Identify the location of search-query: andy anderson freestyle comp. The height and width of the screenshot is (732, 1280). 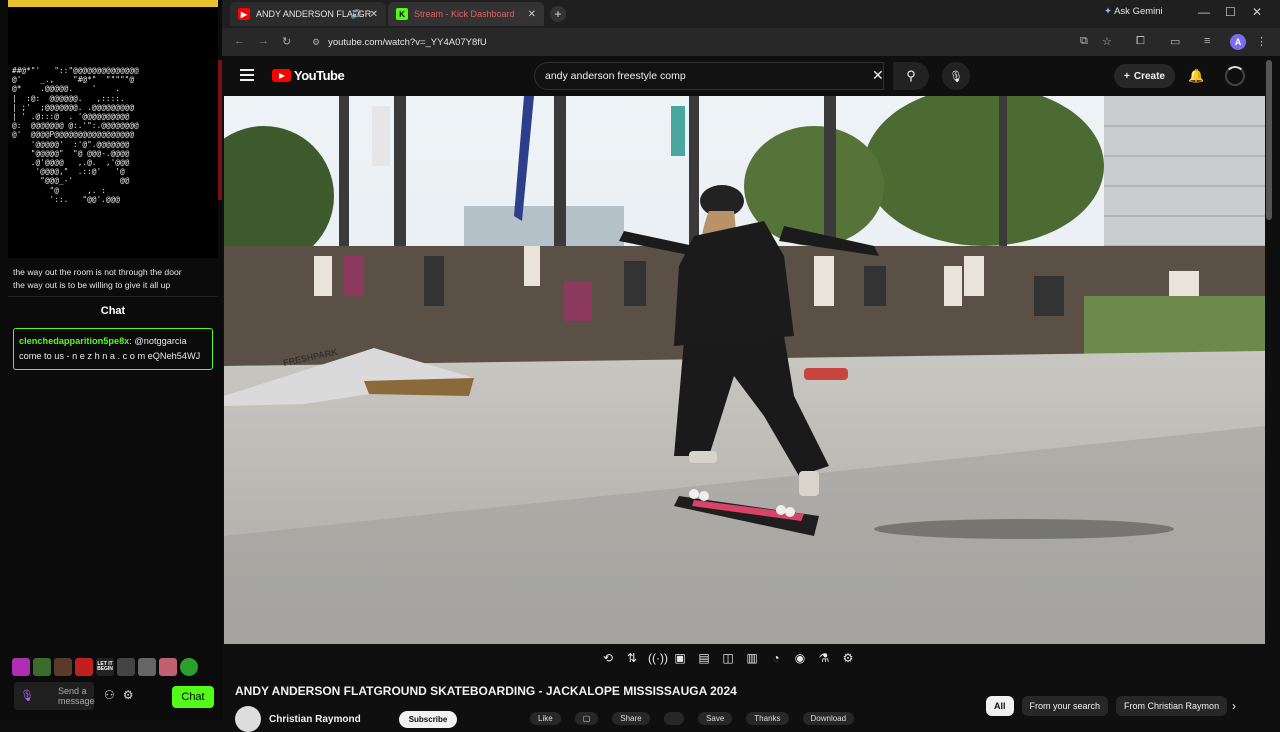
(615, 76).